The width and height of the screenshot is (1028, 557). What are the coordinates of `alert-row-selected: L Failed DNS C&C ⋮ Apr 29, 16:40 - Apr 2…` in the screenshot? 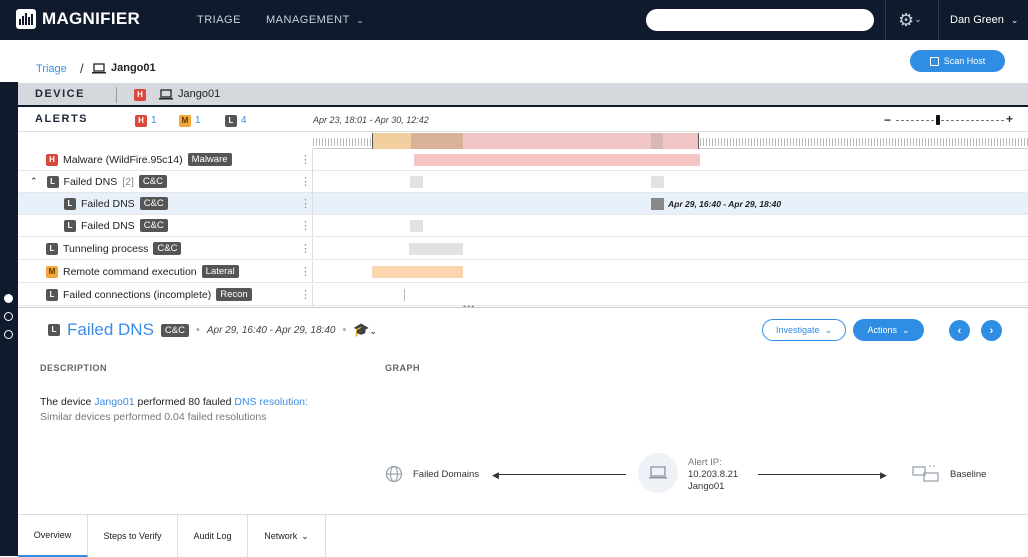 It's located at (523, 204).